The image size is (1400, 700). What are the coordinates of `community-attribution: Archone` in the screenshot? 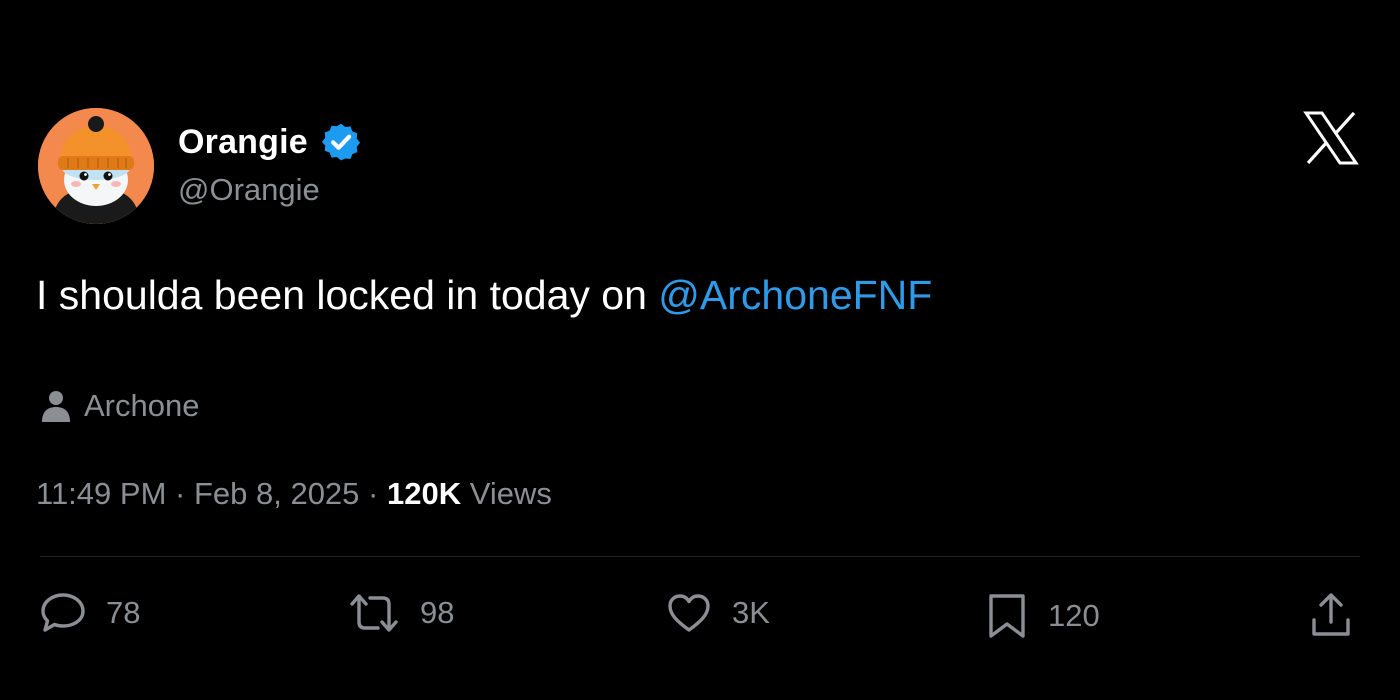 It's located at (119, 406).